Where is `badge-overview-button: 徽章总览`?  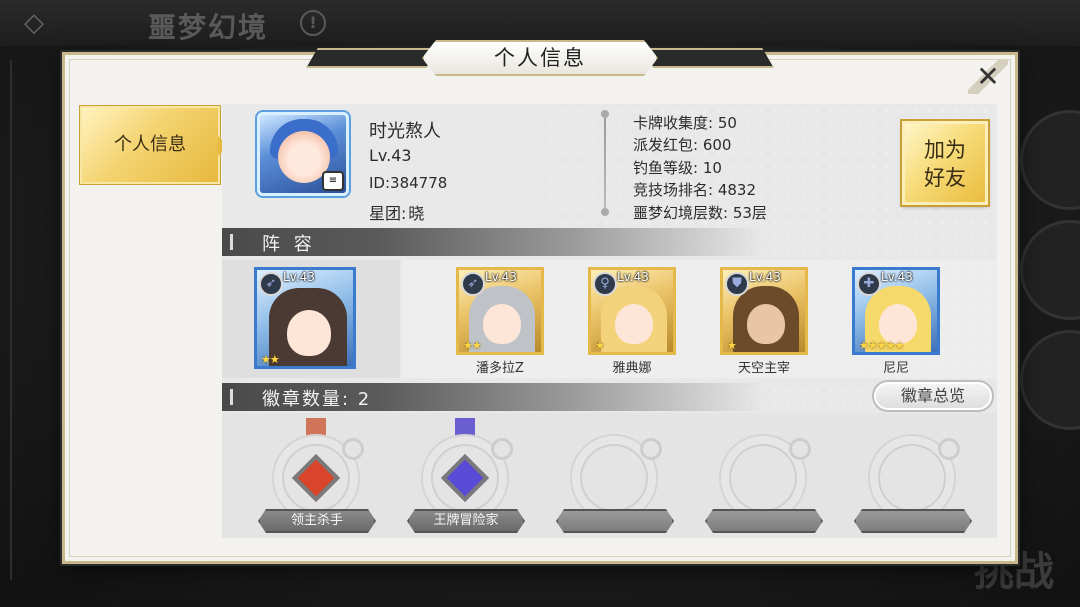
badge-overview-button: 徽章总览 is located at coordinates (933, 396).